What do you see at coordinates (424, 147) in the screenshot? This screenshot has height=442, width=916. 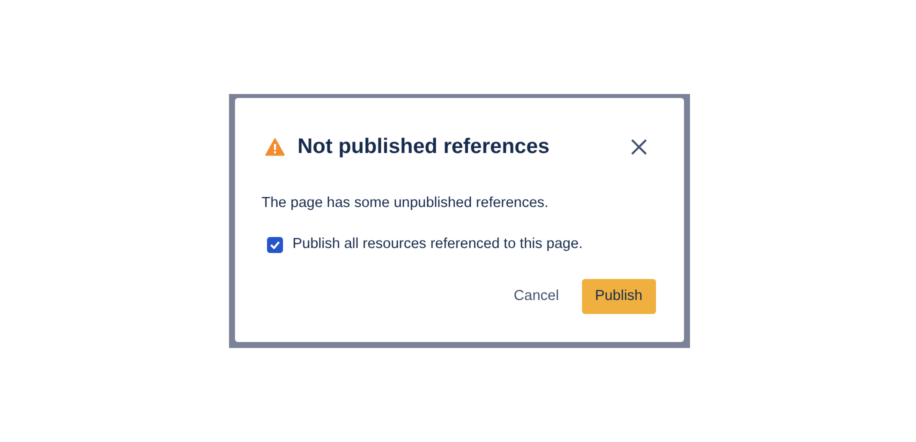 I see `dialog-title: Not published references` at bounding box center [424, 147].